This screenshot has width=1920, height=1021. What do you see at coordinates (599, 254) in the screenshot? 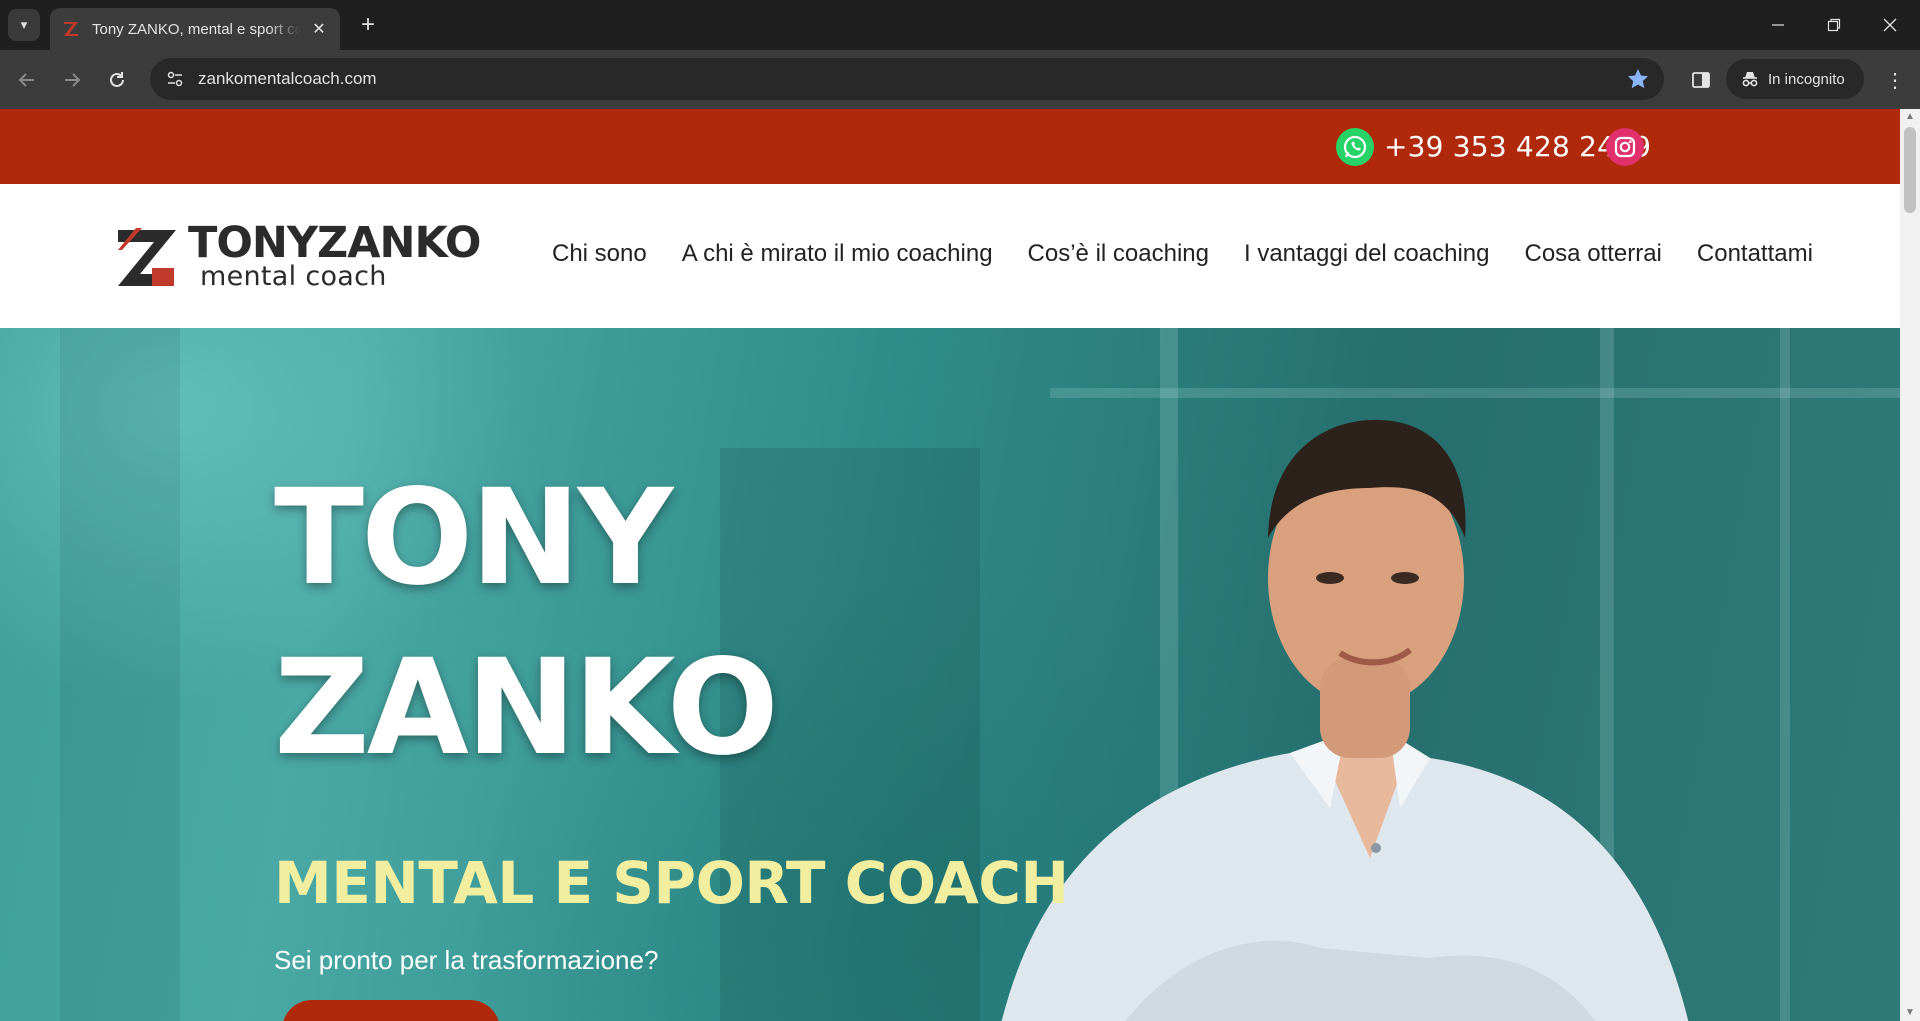
I see `nav-item-chi-sono: Chi sono` at bounding box center [599, 254].